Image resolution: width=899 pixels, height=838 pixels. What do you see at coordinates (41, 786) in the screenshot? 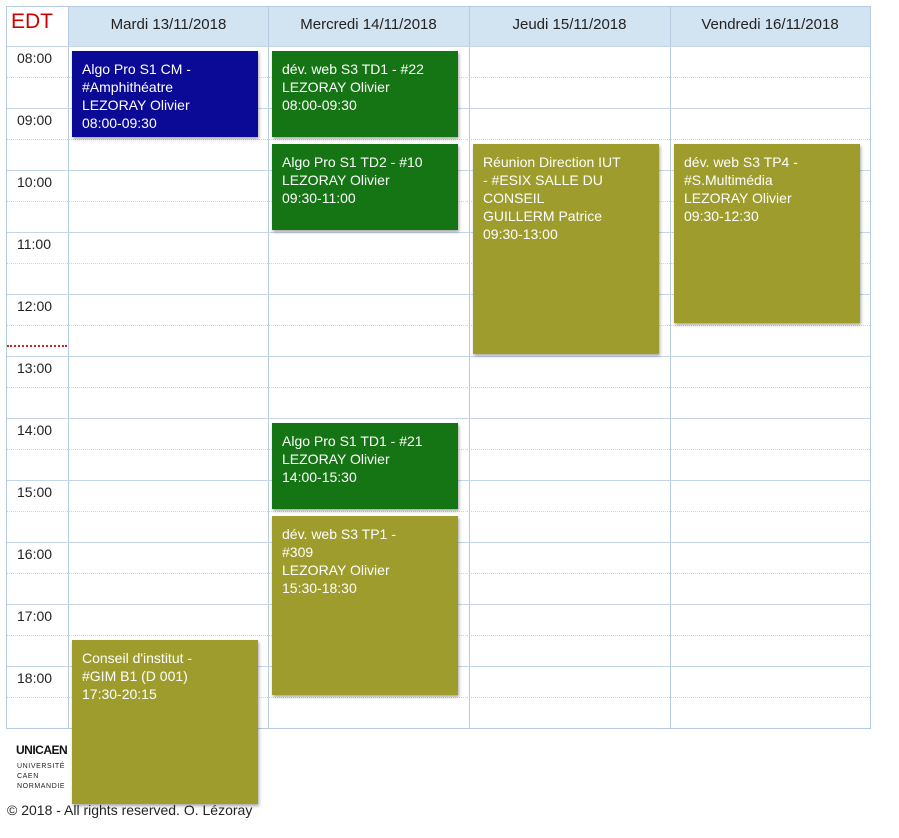
I see `logo-line-3: NORMANDIE` at bounding box center [41, 786].